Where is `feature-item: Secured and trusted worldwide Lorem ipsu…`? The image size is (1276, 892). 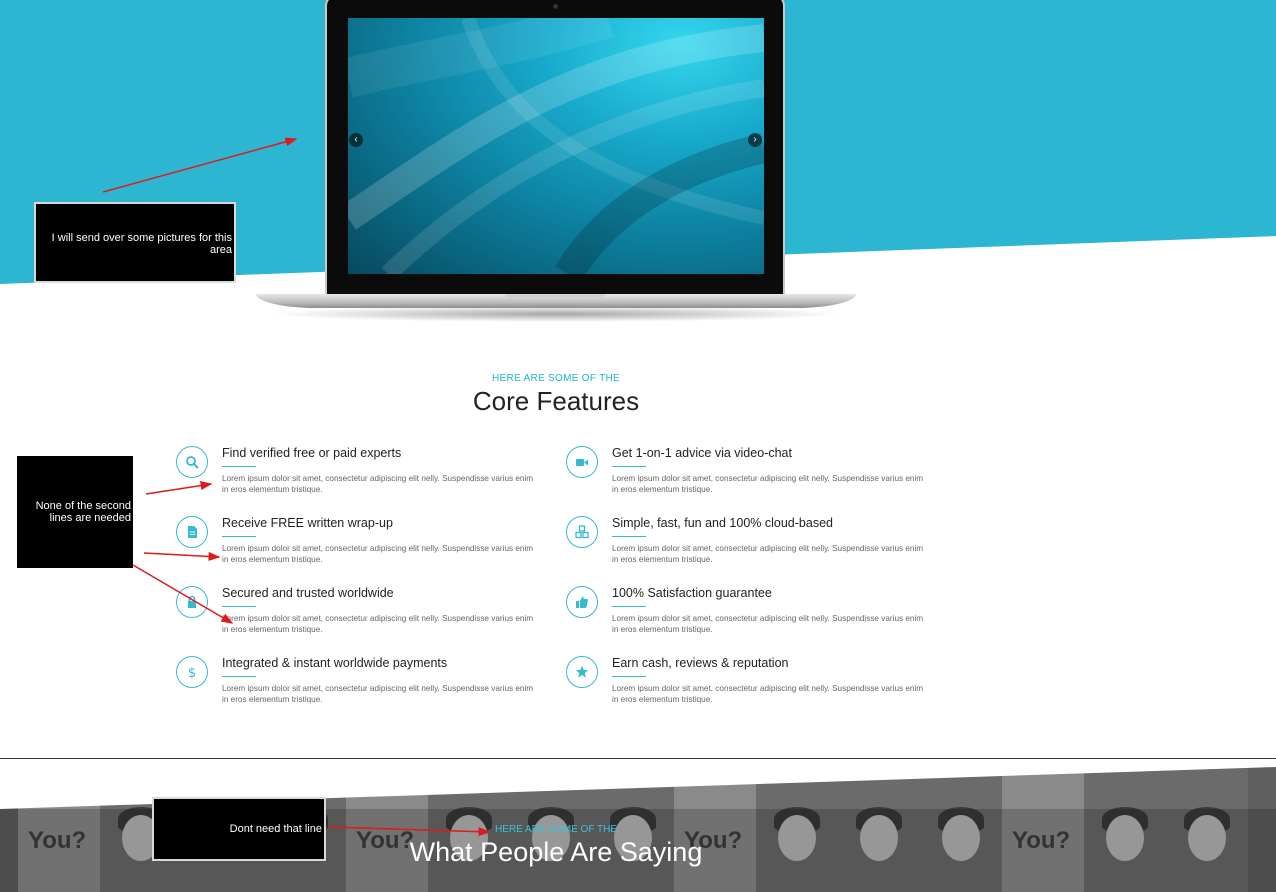 feature-item: Secured and trusted worldwide Lorem ipsu… is located at coordinates (361, 616).